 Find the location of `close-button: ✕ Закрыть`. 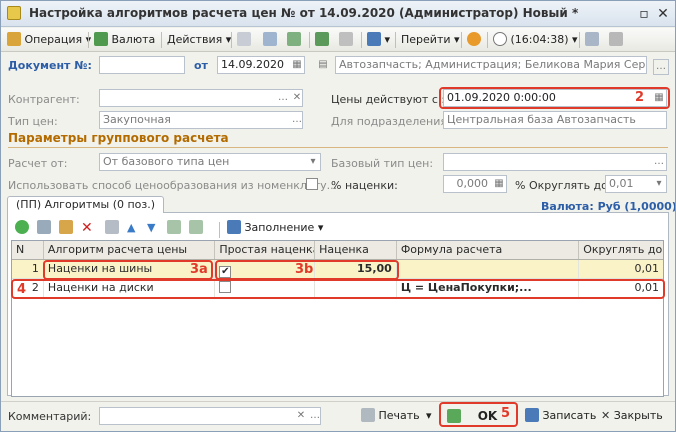

close-button: ✕ Закрыть is located at coordinates (632, 417).